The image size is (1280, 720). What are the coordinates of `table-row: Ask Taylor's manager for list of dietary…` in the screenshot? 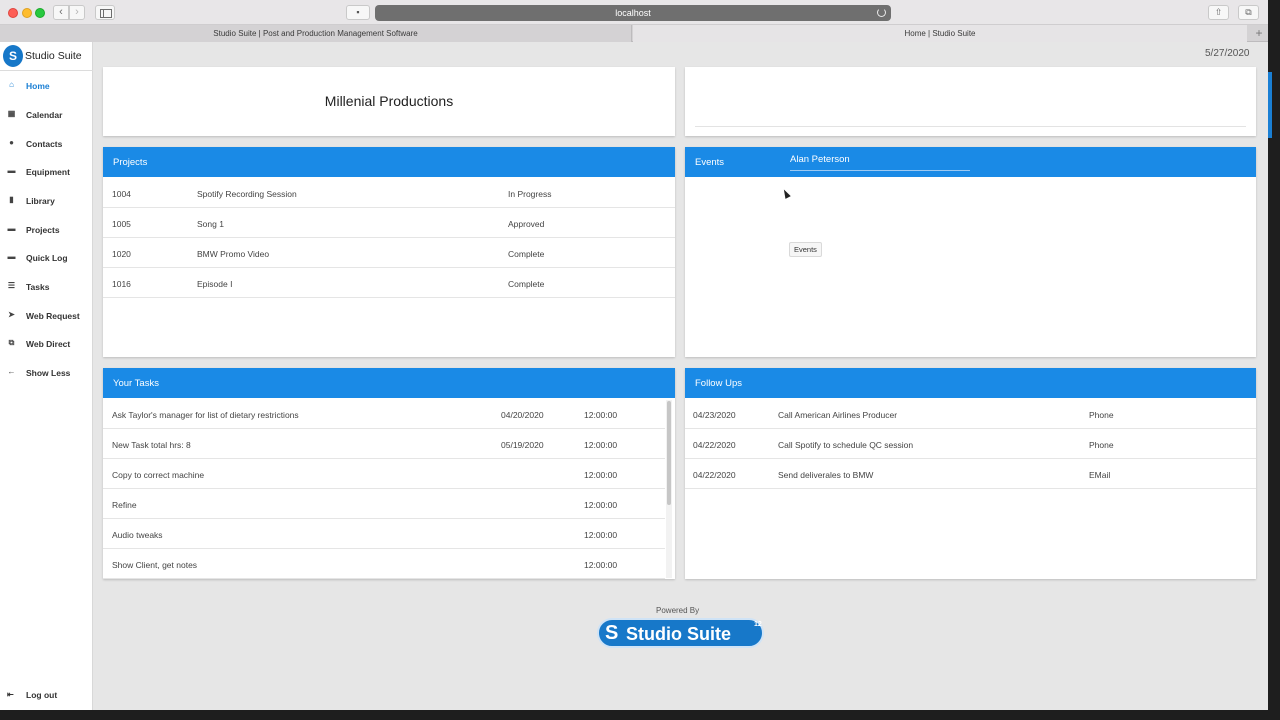 It's located at (384, 414).